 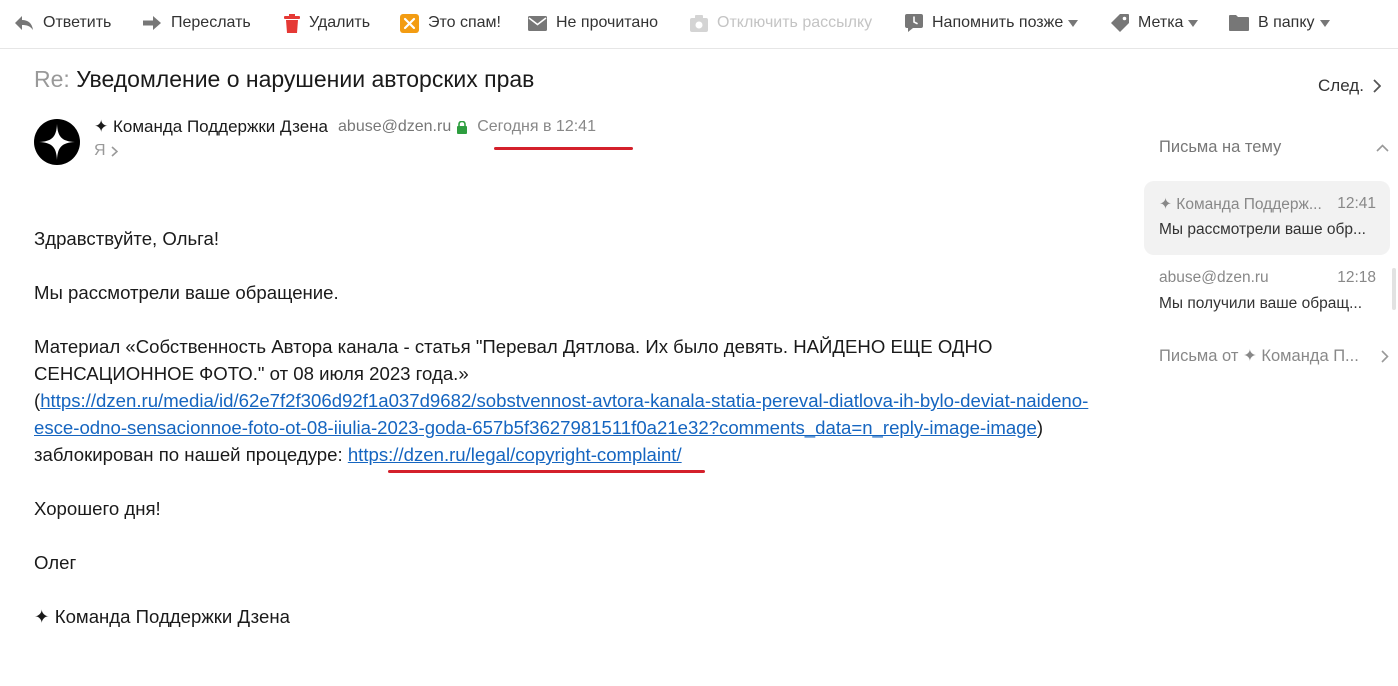 I want to click on mark-unread-button: Не прочитано, so click(x=593, y=23).